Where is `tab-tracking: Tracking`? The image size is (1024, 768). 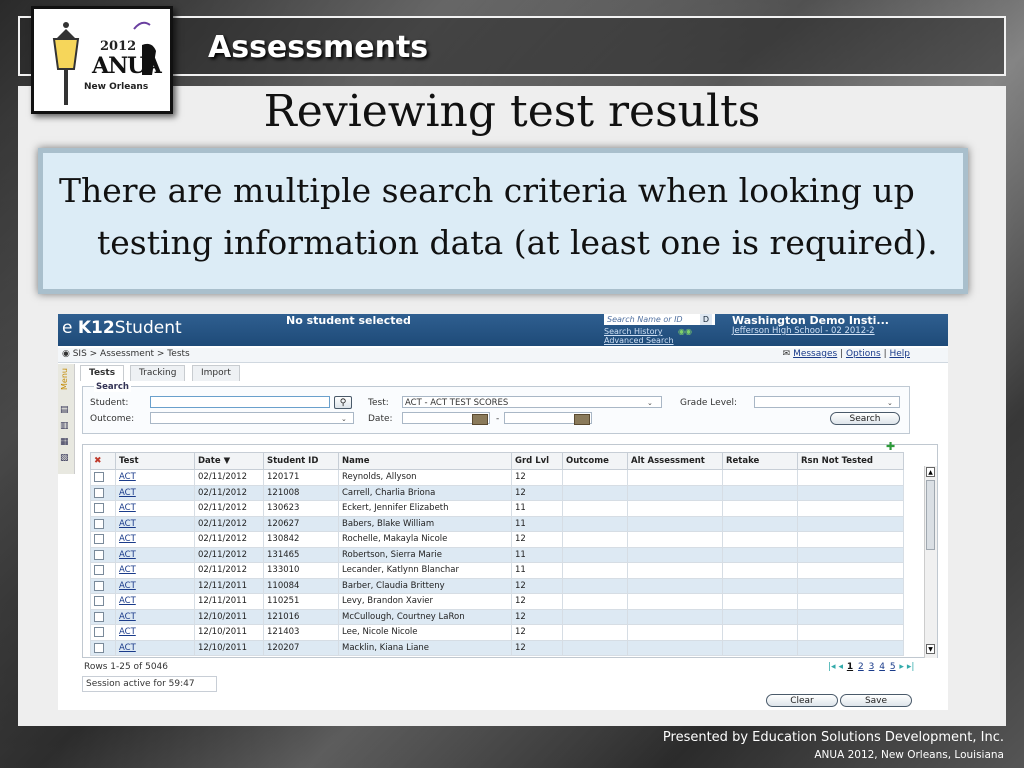 tab-tracking: Tracking is located at coordinates (158, 373).